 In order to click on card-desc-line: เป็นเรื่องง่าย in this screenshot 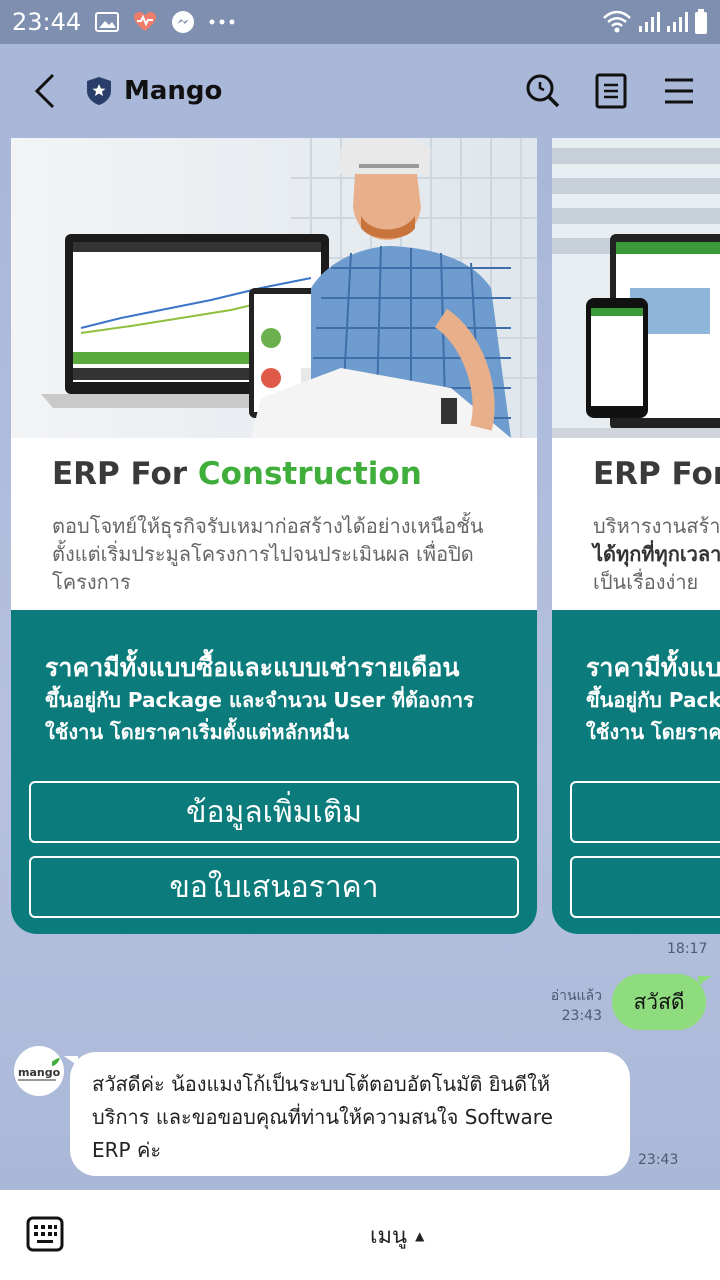, I will do `click(646, 582)`.